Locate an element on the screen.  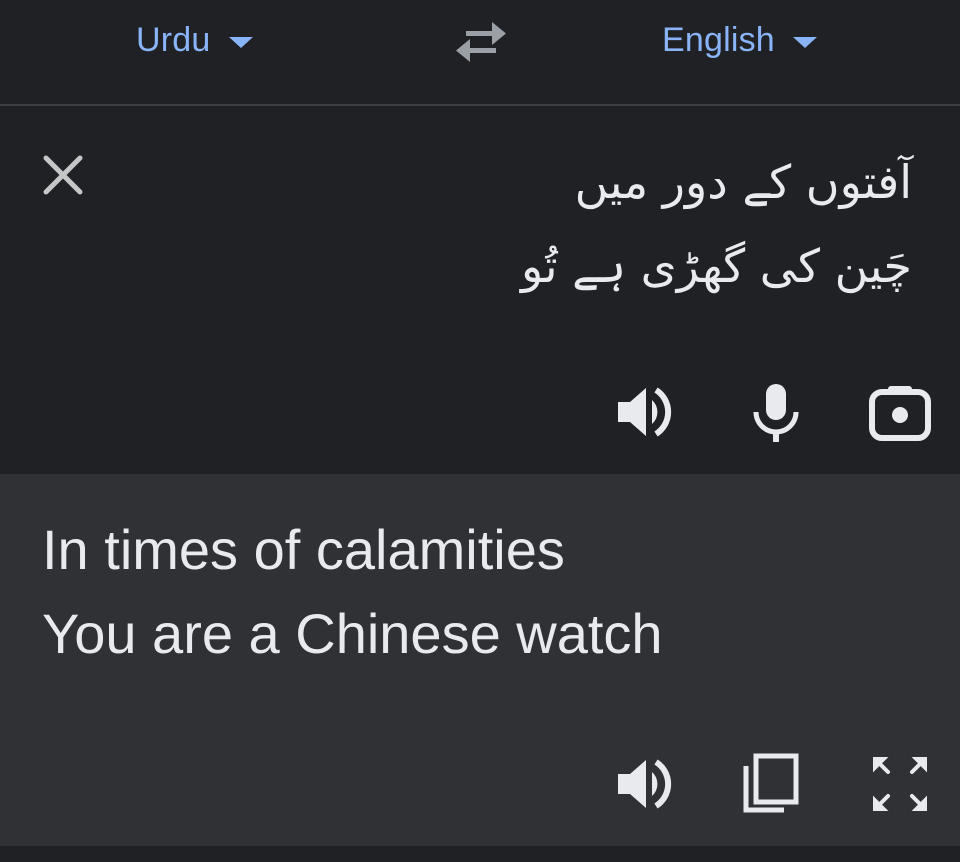
camera-icon is located at coordinates (900, 413).